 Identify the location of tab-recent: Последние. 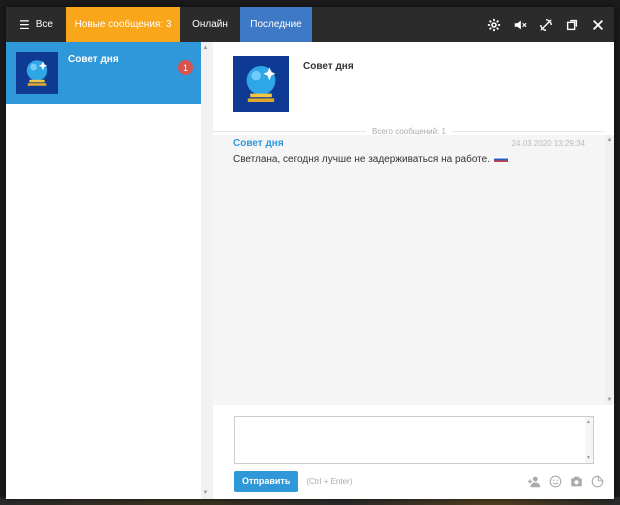
(276, 24).